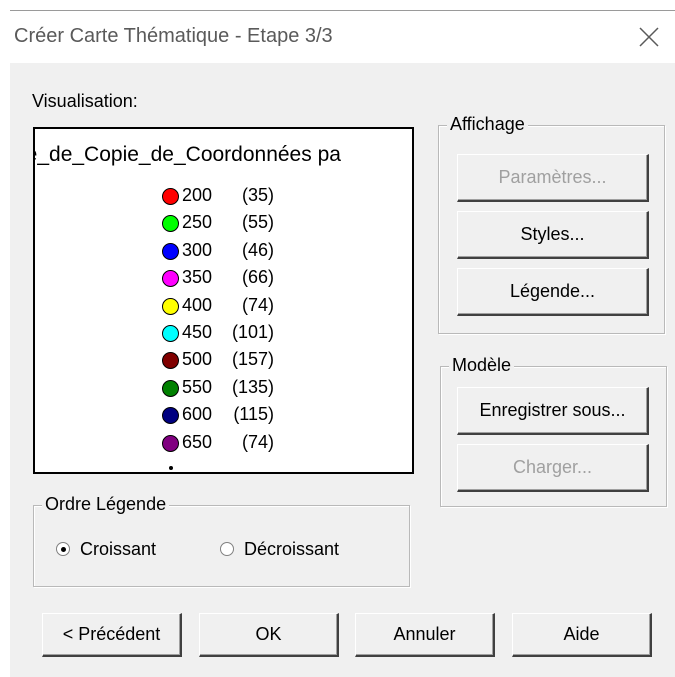 This screenshot has height=677, width=675. I want to click on croissant-label: Croissant, so click(118, 549).